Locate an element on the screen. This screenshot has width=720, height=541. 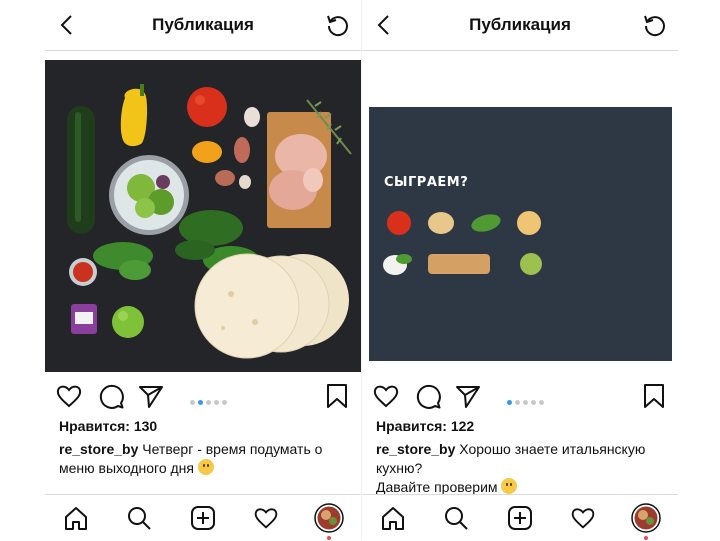
baguette is located at coordinates (459, 264).